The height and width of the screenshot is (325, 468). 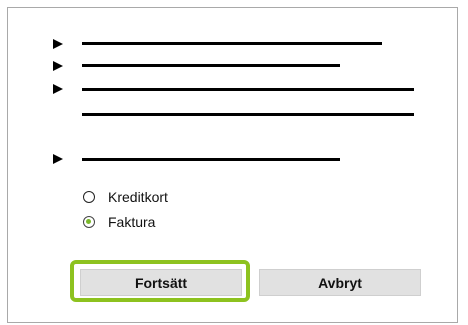 What do you see at coordinates (89, 197) in the screenshot?
I see `radio-button-unchecked` at bounding box center [89, 197].